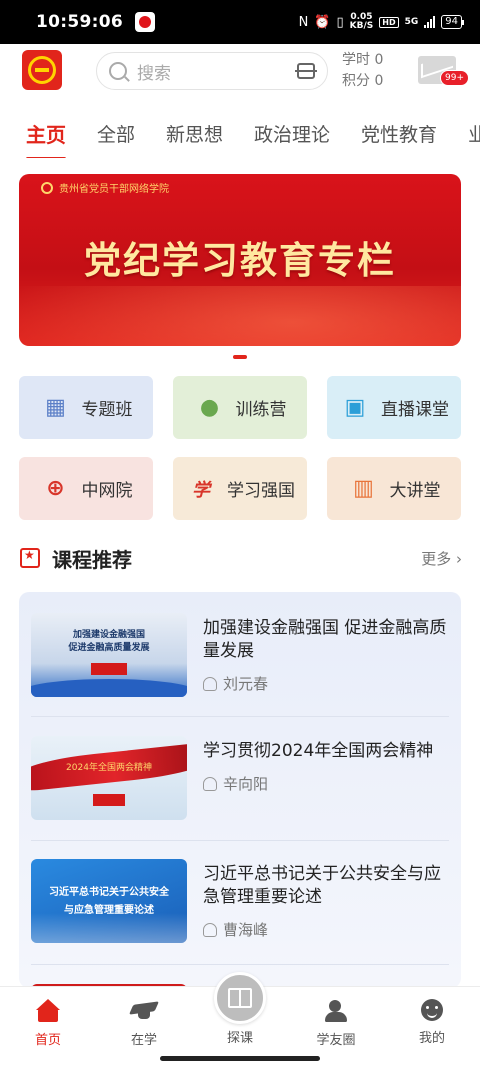  What do you see at coordinates (42, 70) in the screenshot?
I see `app-logo` at bounding box center [42, 70].